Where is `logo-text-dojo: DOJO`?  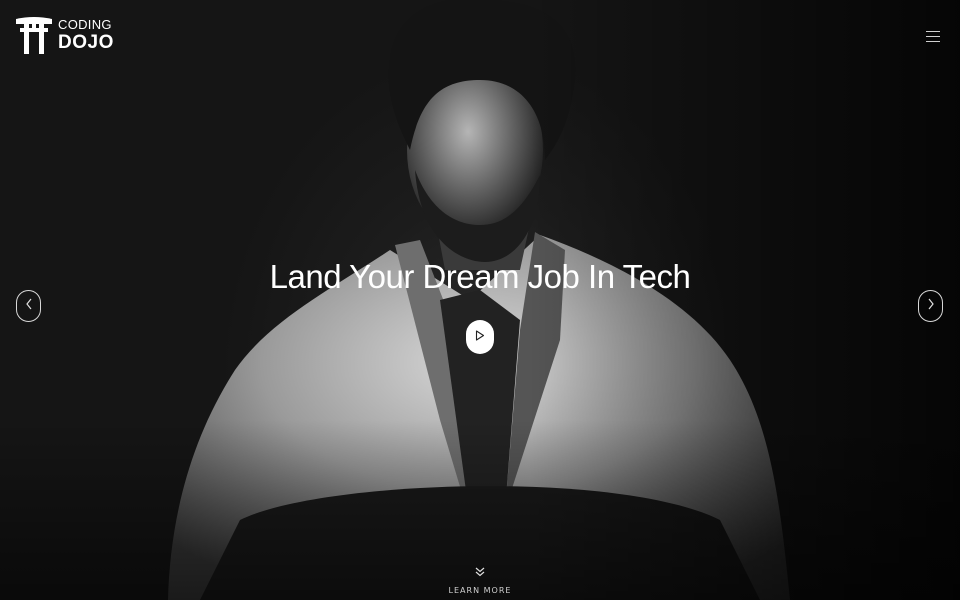 logo-text-dojo: DOJO is located at coordinates (86, 42).